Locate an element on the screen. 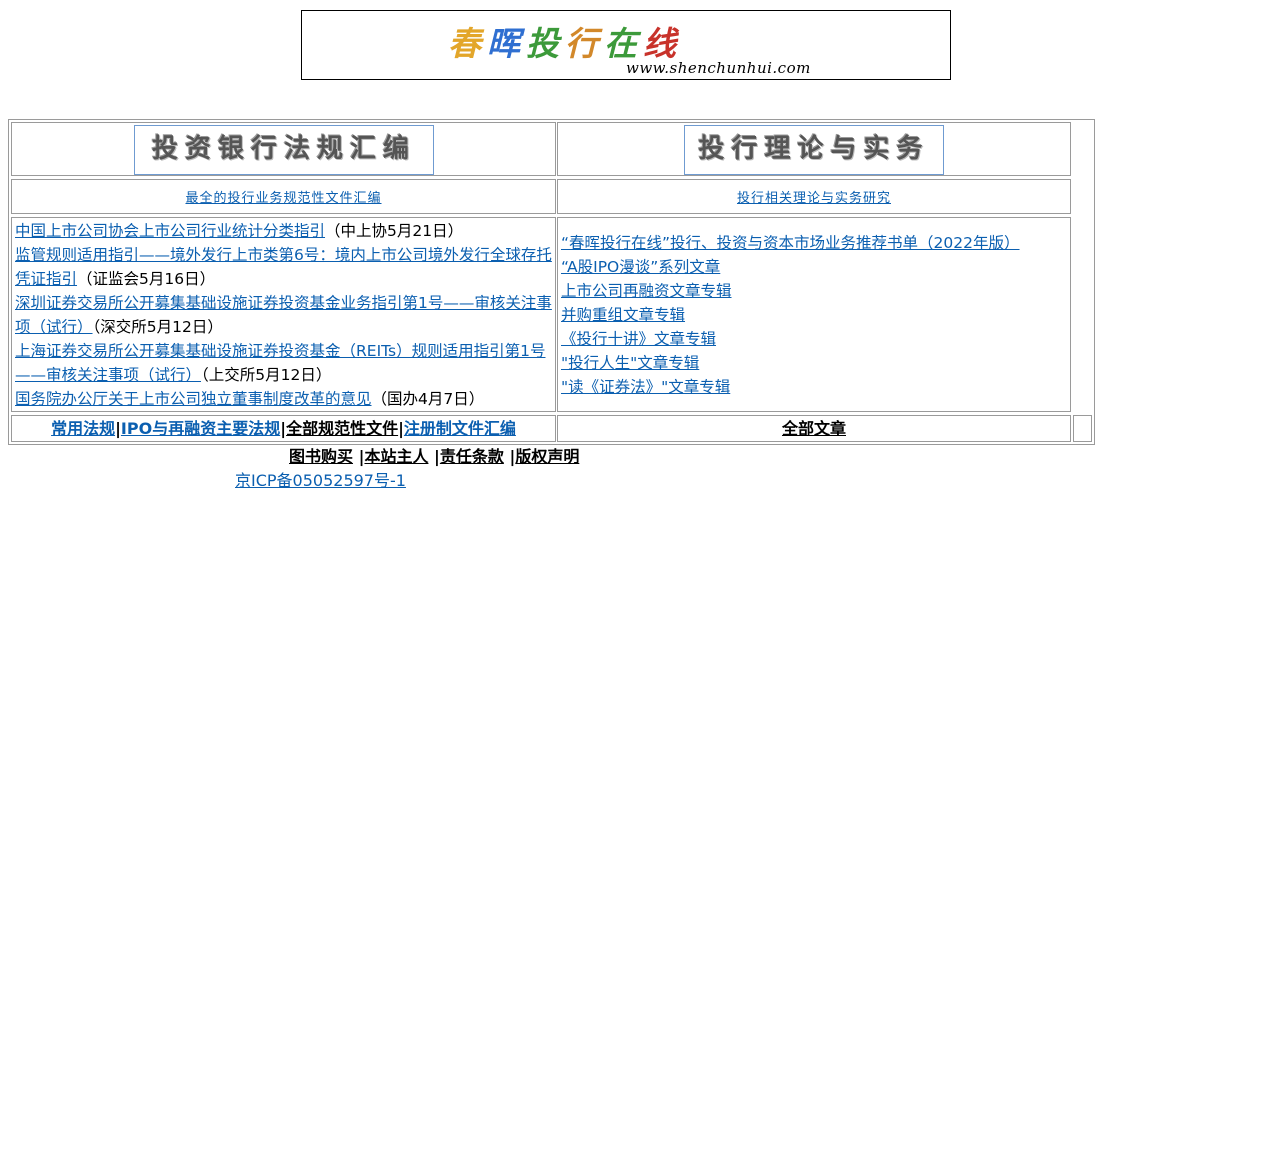  list-item: "读《证券法》"文章专辑 is located at coordinates (814, 387).